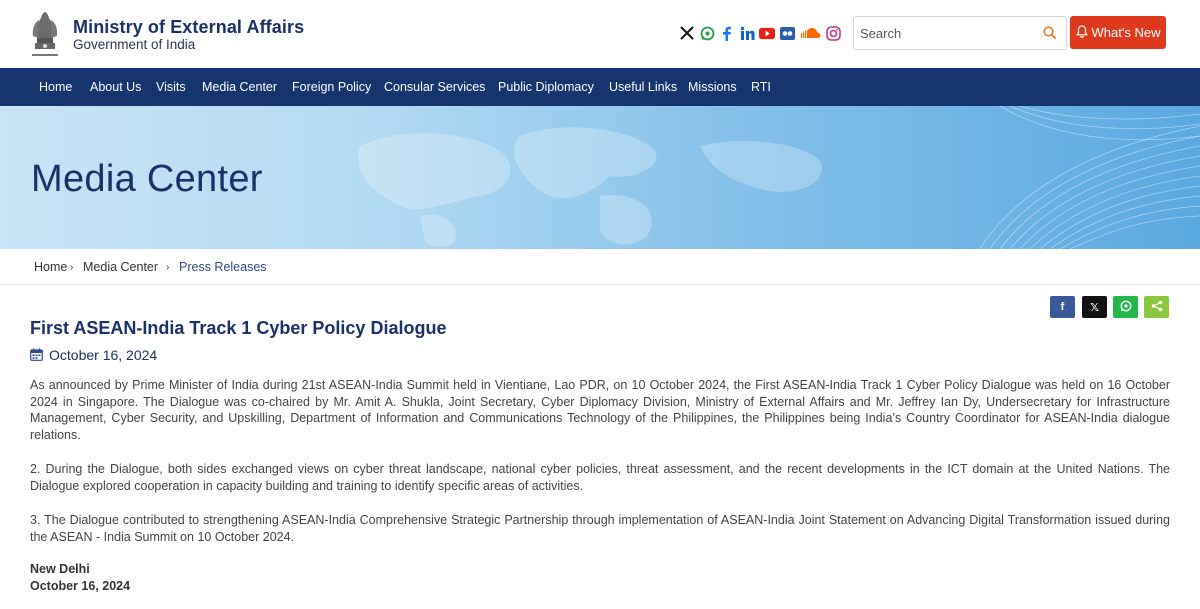 The image size is (1200, 609). I want to click on youtube-icon, so click(767, 33).